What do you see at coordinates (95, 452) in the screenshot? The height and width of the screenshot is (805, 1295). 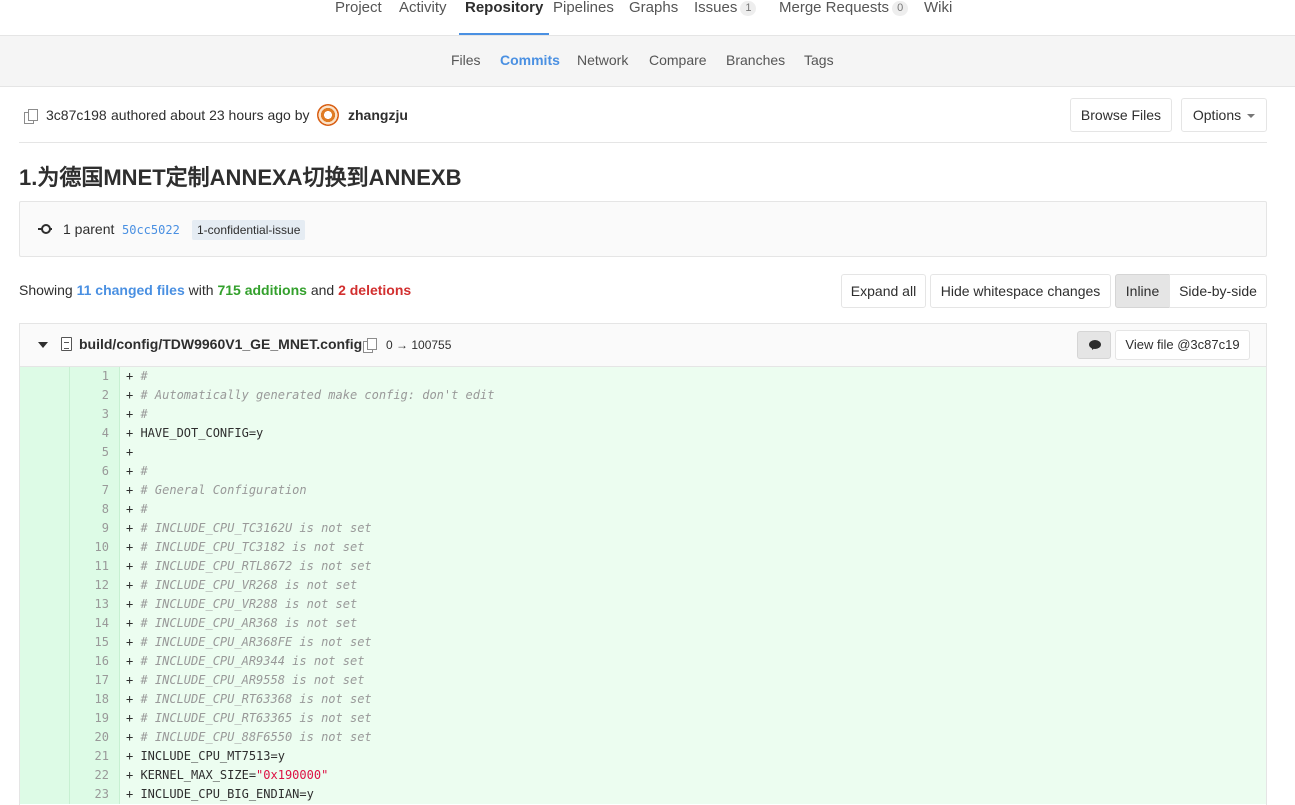 I see `new-line-number: 5` at bounding box center [95, 452].